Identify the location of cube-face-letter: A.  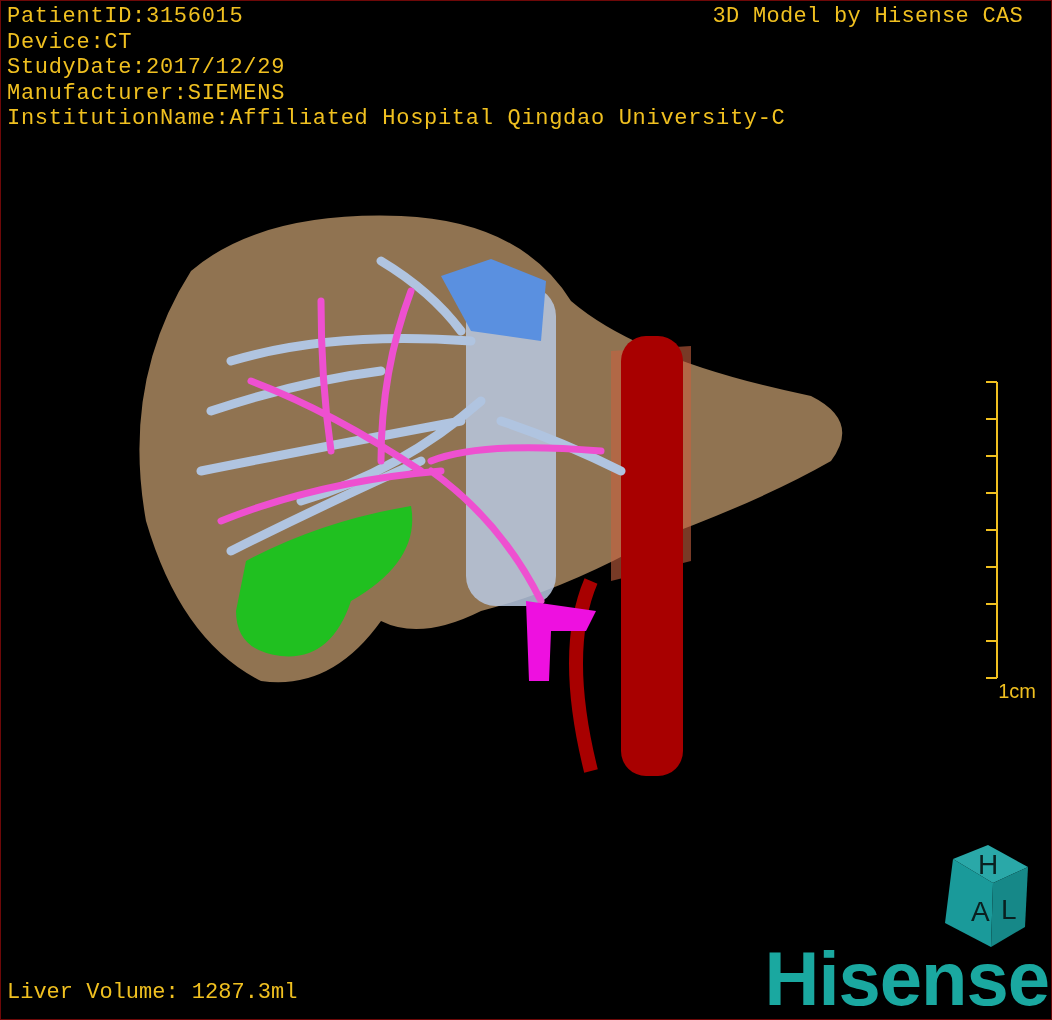
(980, 911).